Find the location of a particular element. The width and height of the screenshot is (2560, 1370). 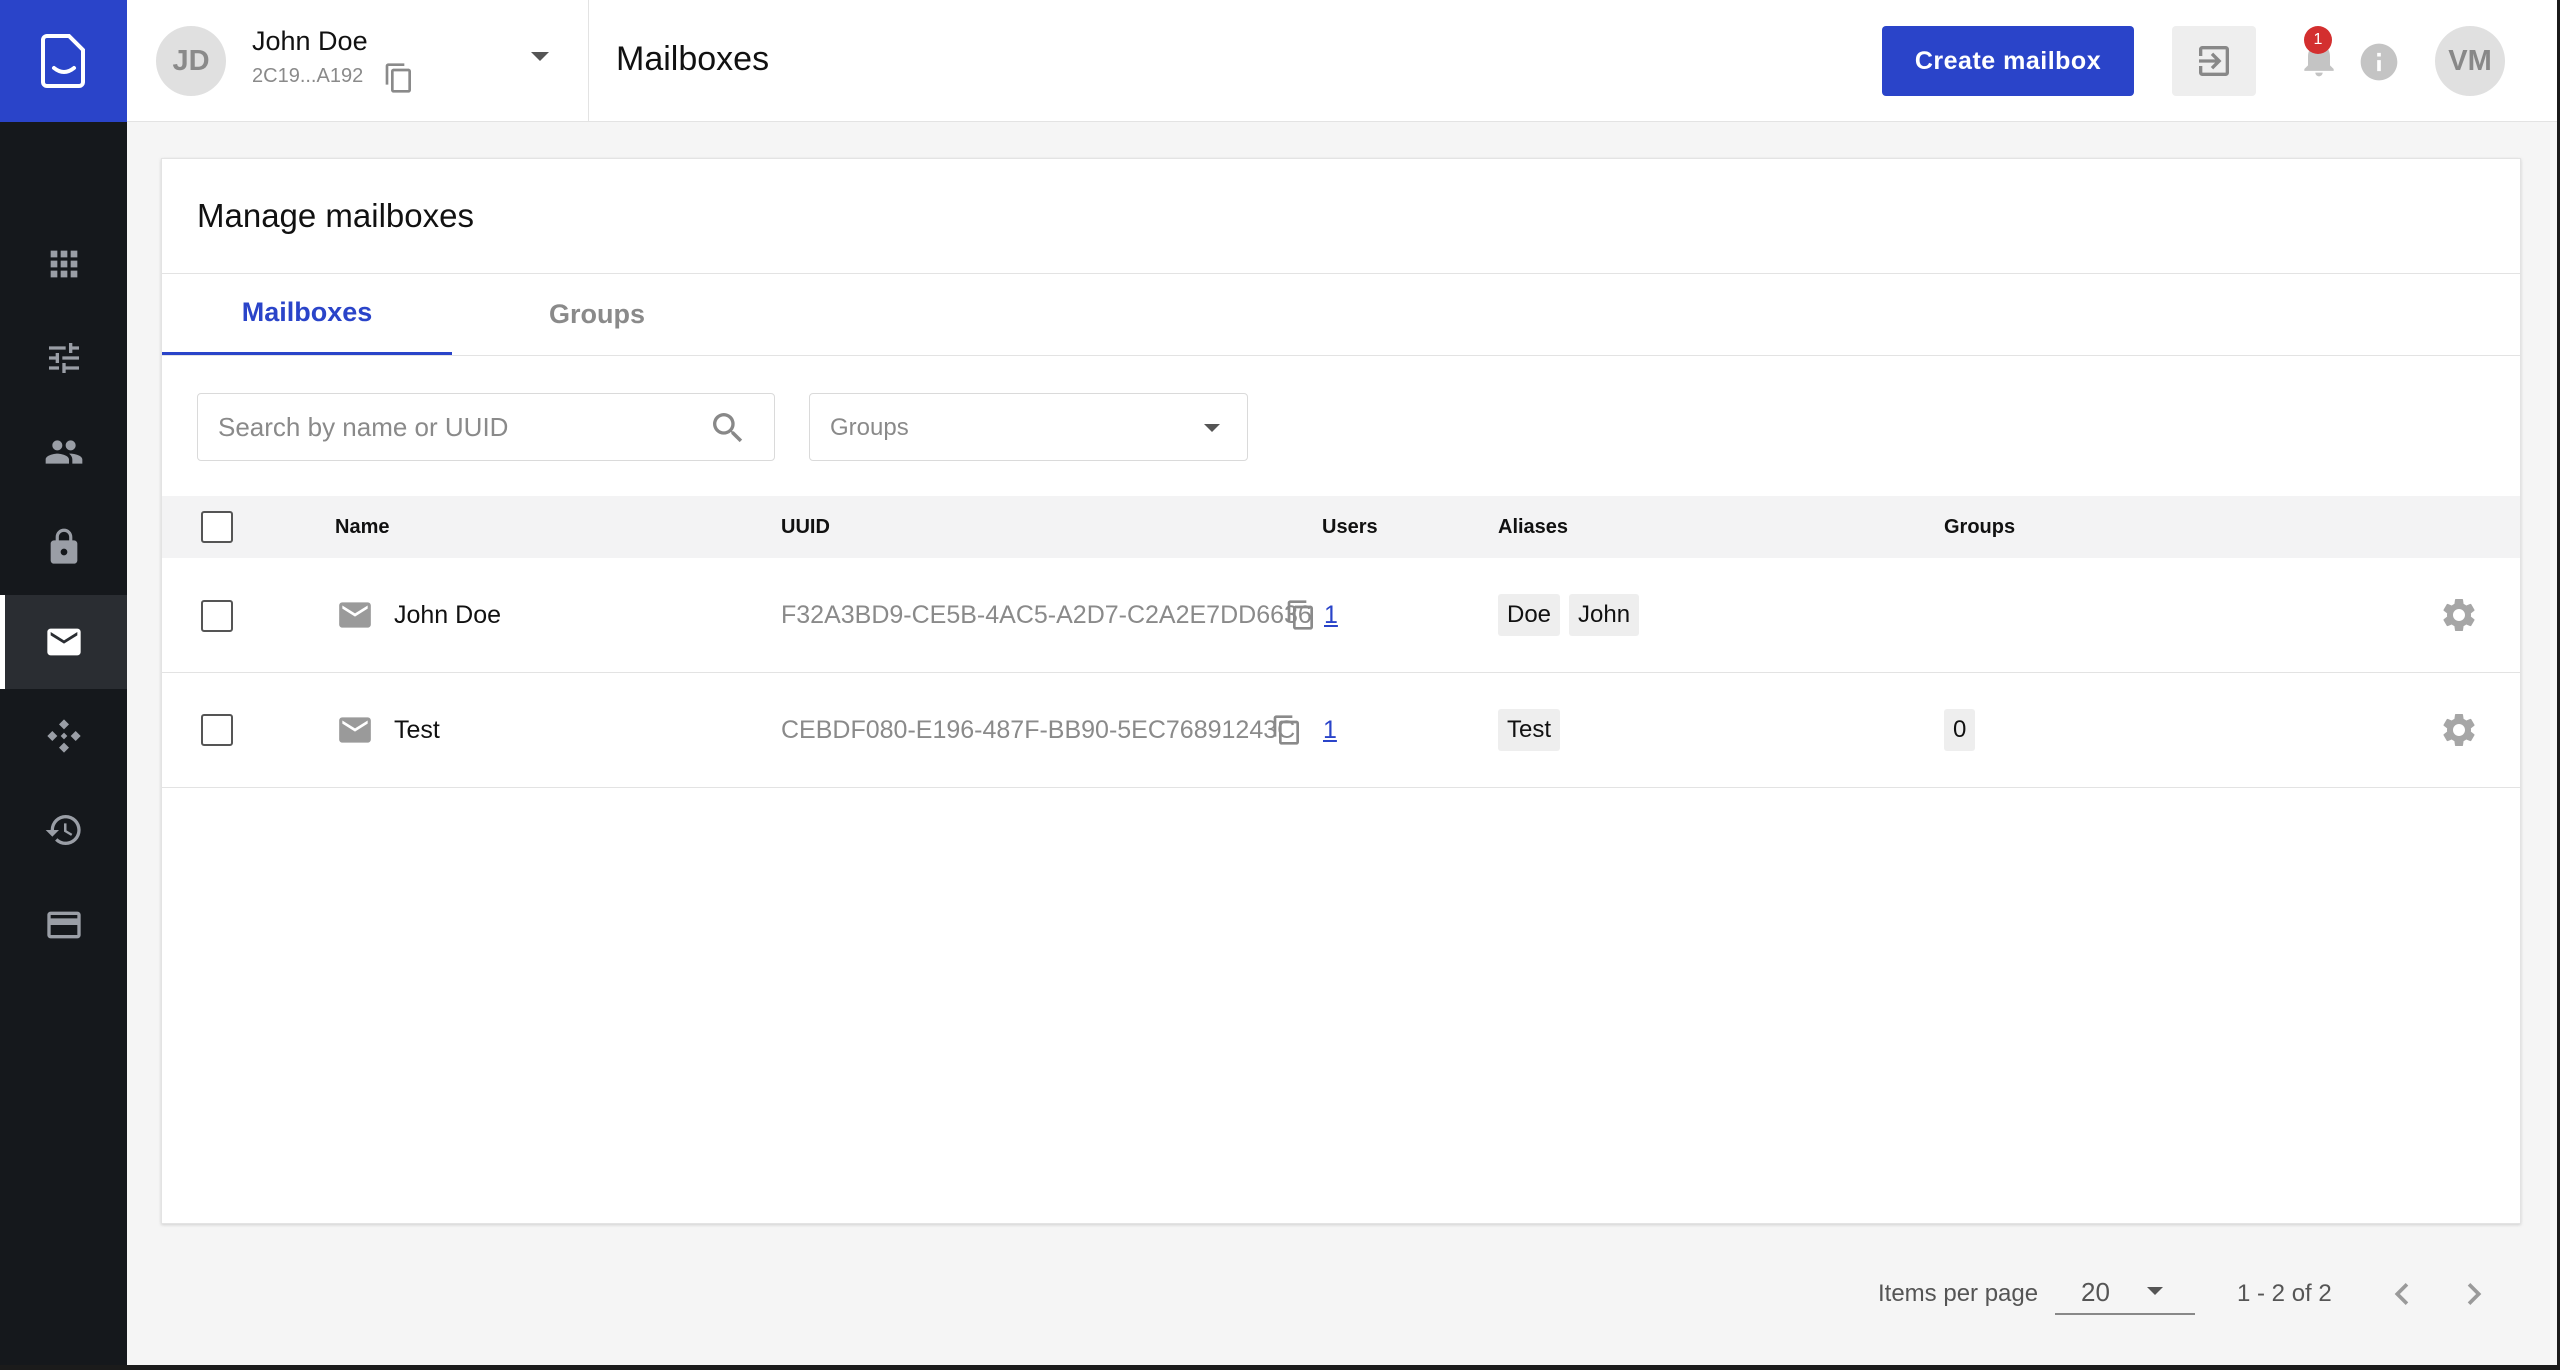

aliases-cell: Doe John is located at coordinates (1573, 615).